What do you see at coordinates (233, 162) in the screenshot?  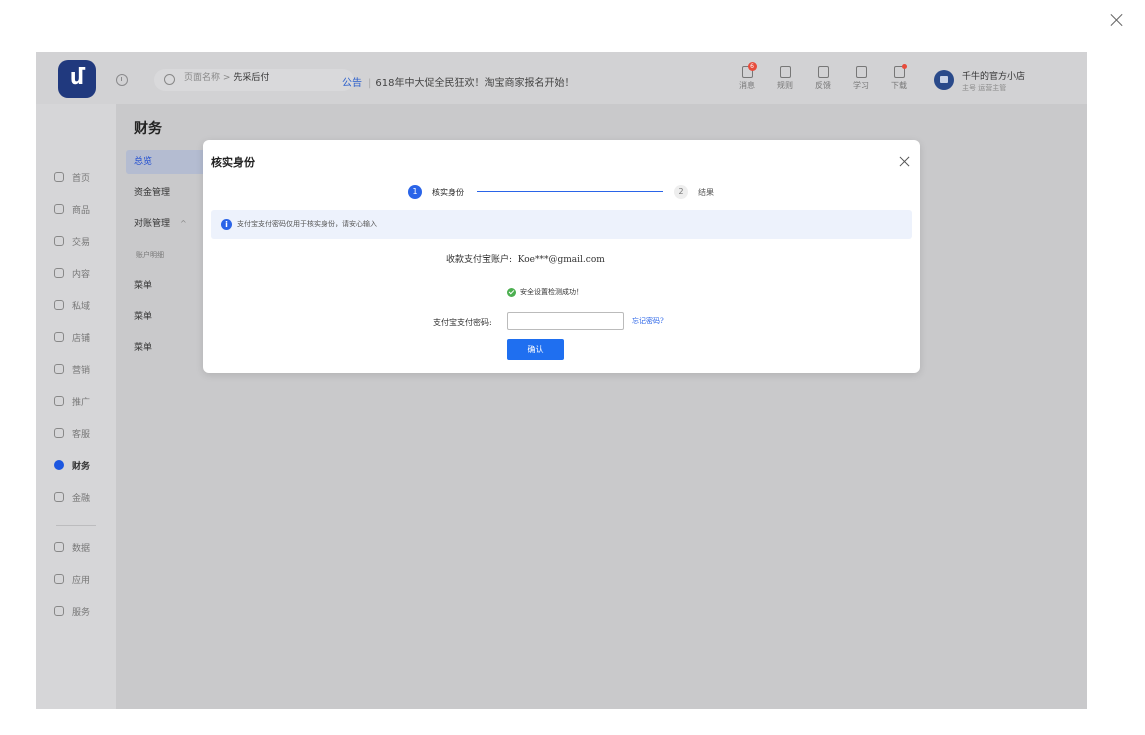 I see `dialog-title: 核实身份` at bounding box center [233, 162].